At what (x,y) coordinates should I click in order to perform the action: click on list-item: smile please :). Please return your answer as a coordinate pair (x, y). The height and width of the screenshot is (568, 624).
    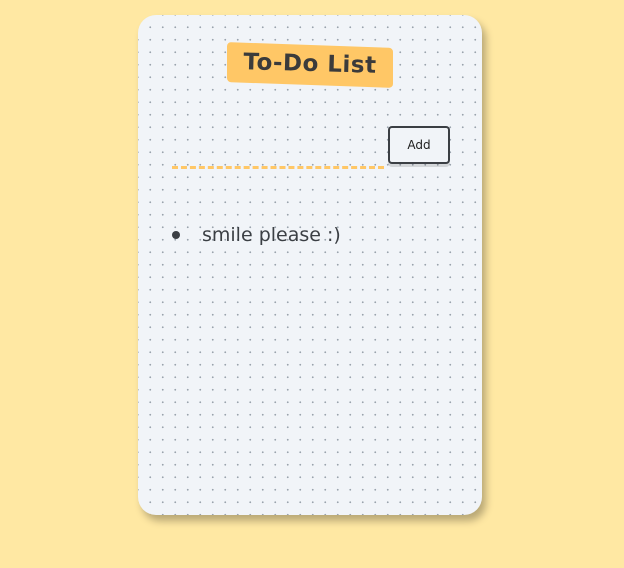
    Looking at the image, I should click on (254, 235).